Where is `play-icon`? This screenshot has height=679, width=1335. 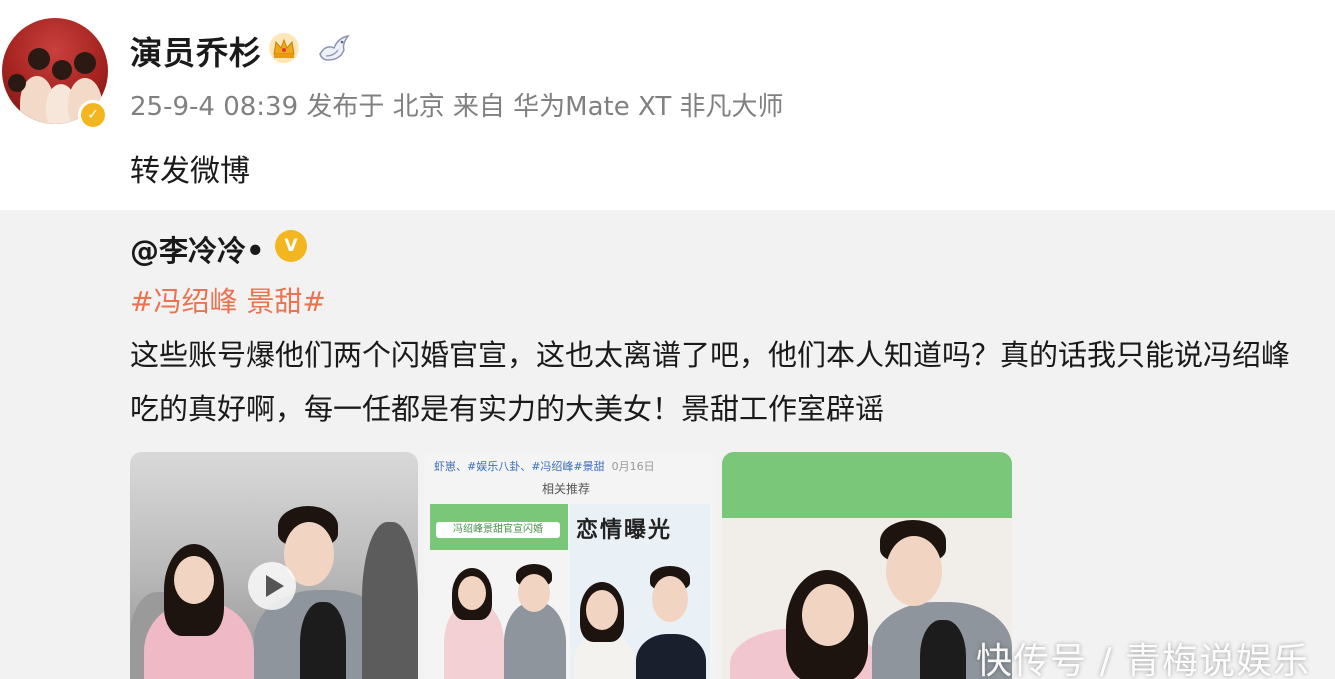 play-icon is located at coordinates (272, 586).